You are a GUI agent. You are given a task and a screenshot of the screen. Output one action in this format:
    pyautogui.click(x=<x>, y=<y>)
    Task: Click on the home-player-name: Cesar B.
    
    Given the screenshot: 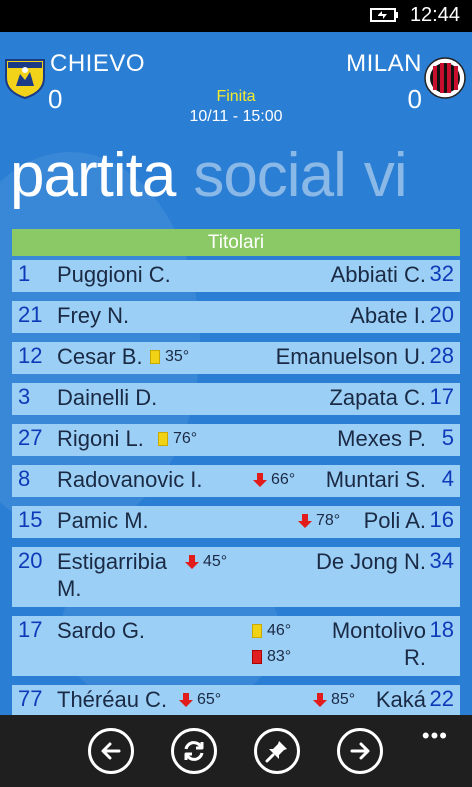 What is the action you would take?
    pyautogui.click(x=100, y=356)
    